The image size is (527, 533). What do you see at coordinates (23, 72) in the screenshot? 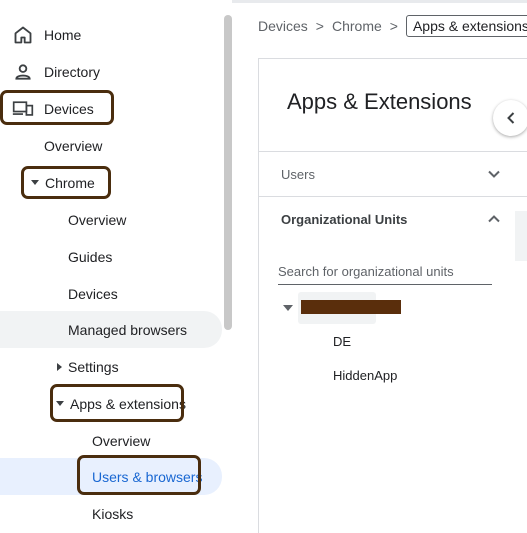
I see `person-icon` at bounding box center [23, 72].